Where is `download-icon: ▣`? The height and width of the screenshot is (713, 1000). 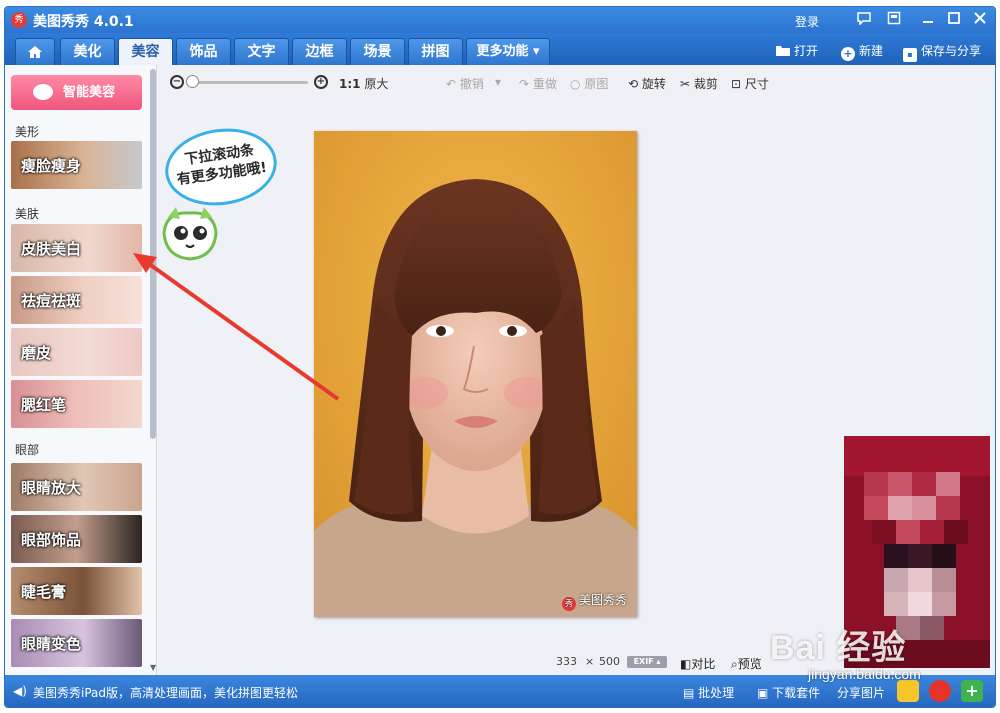
download-icon: ▣ is located at coordinates (763, 693).